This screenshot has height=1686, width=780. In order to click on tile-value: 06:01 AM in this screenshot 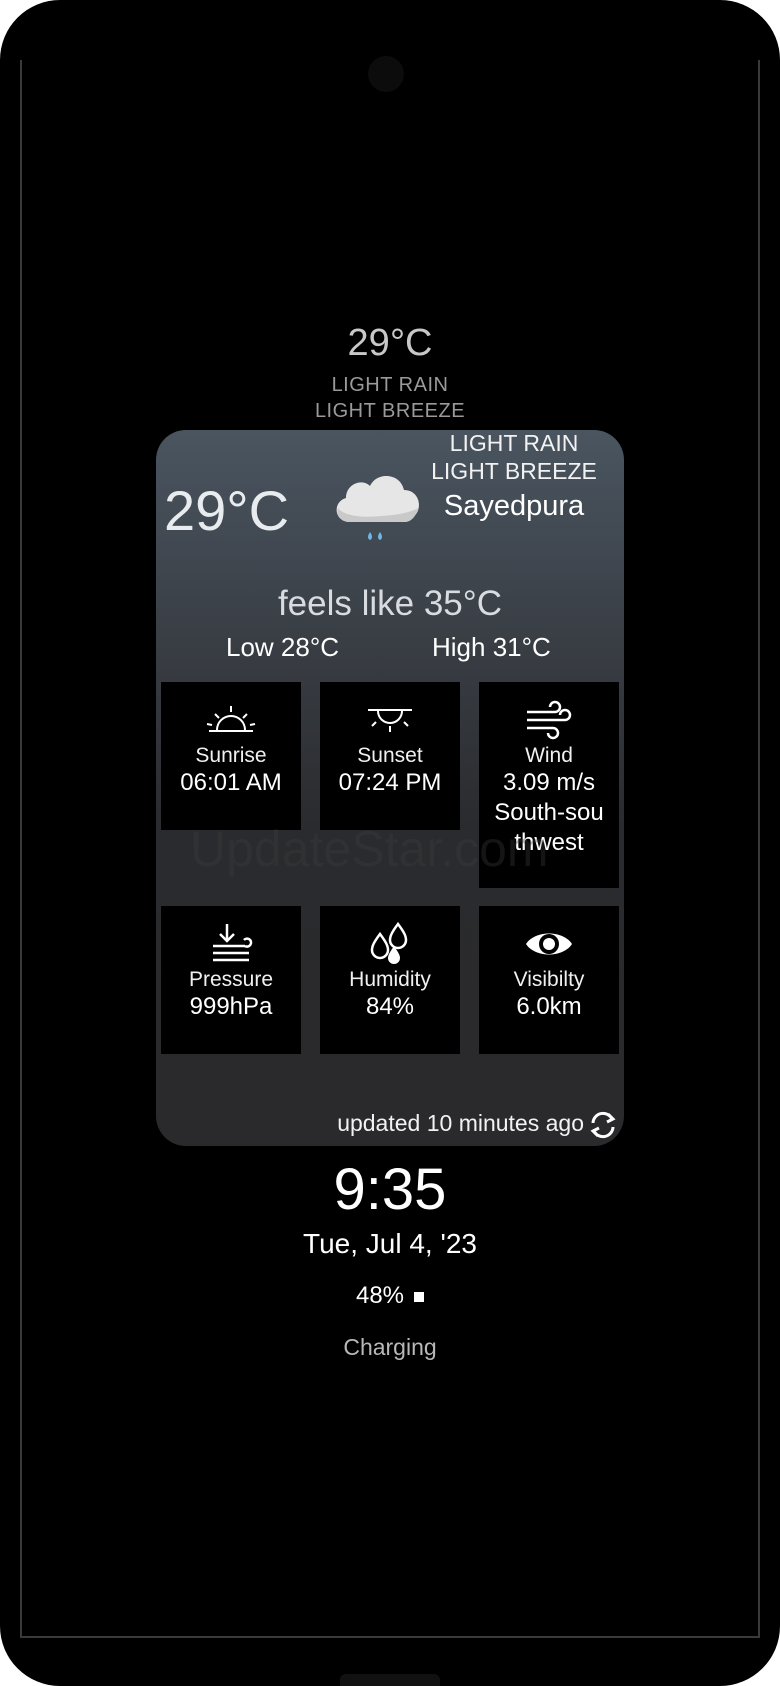, I will do `click(231, 782)`.